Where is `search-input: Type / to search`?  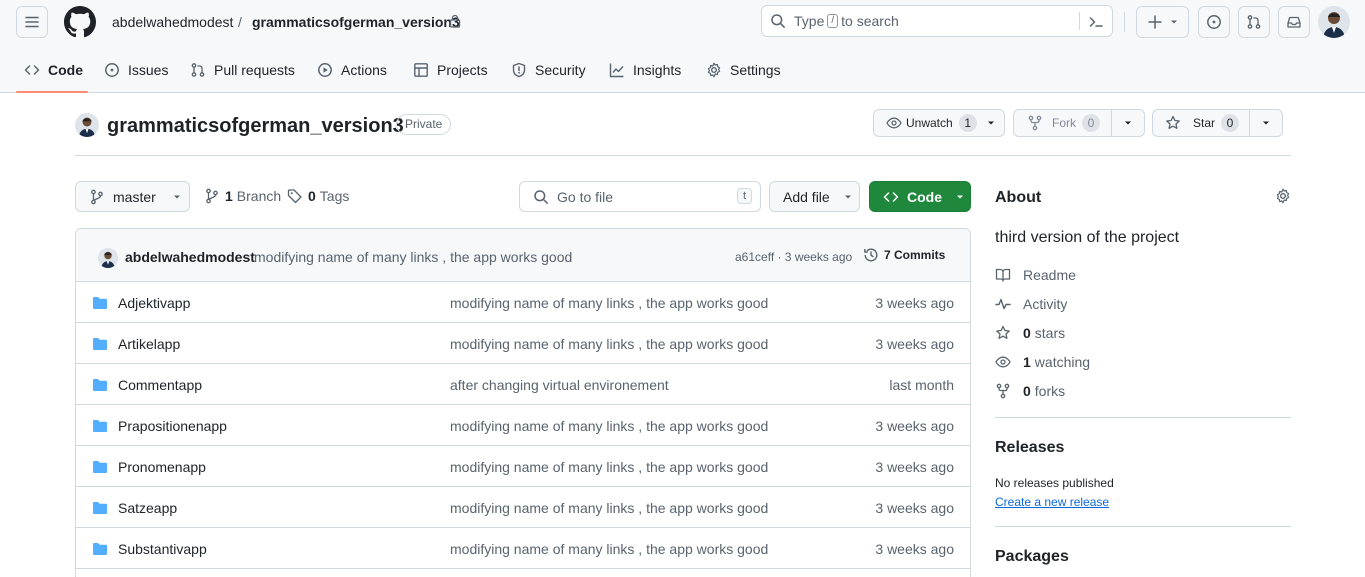 search-input: Type / to search is located at coordinates (937, 21).